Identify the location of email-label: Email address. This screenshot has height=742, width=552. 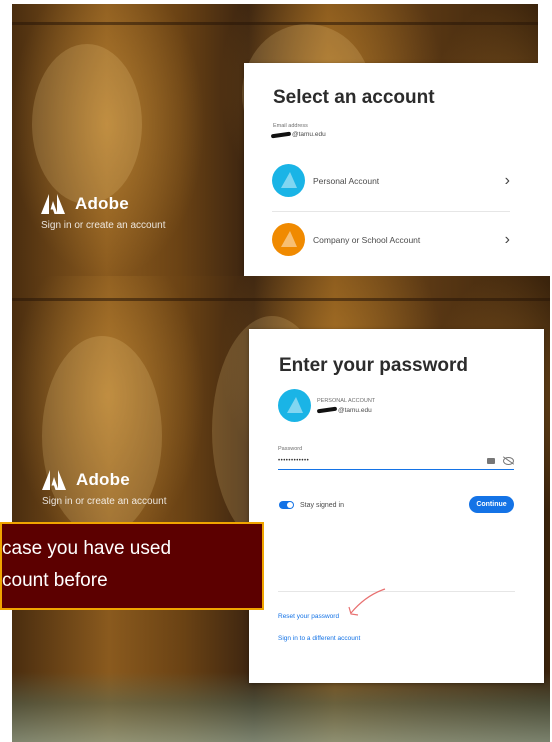
(290, 126).